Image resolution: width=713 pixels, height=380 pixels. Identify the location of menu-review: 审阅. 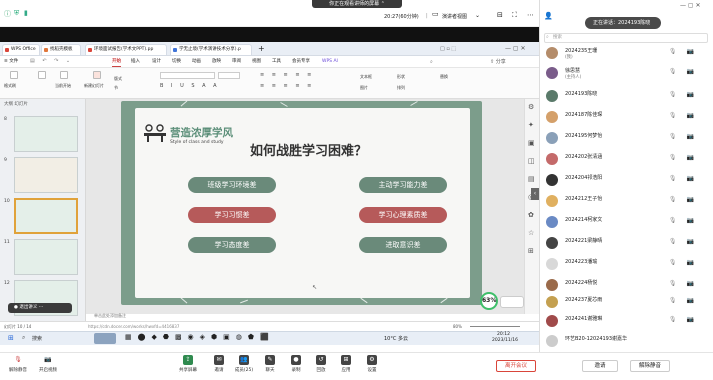
(236, 62).